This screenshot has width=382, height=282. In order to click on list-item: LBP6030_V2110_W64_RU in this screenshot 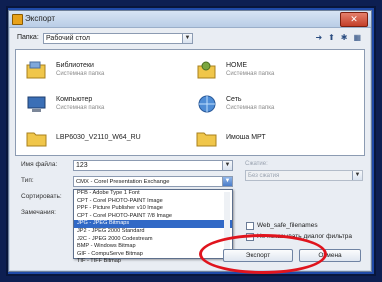, I will do `click(101, 139)`.